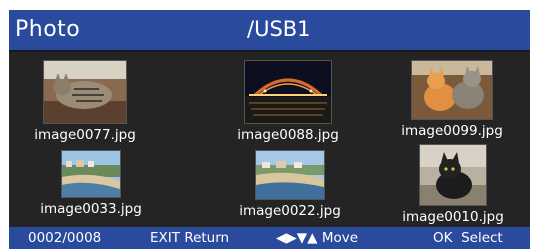 The image size is (540, 249). I want to click on move-hint: ◀▶▼▲ Move, so click(317, 238).